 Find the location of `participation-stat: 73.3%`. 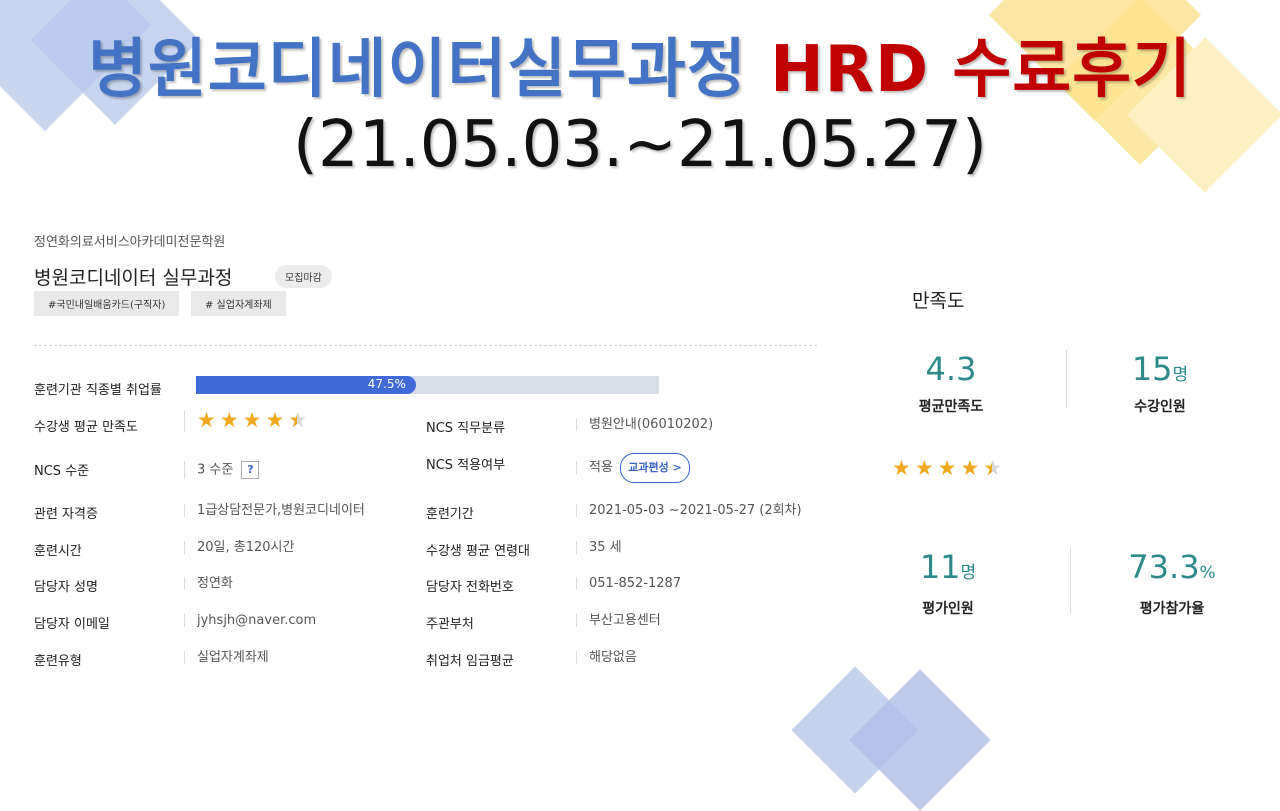

participation-stat: 73.3% is located at coordinates (1172, 567).